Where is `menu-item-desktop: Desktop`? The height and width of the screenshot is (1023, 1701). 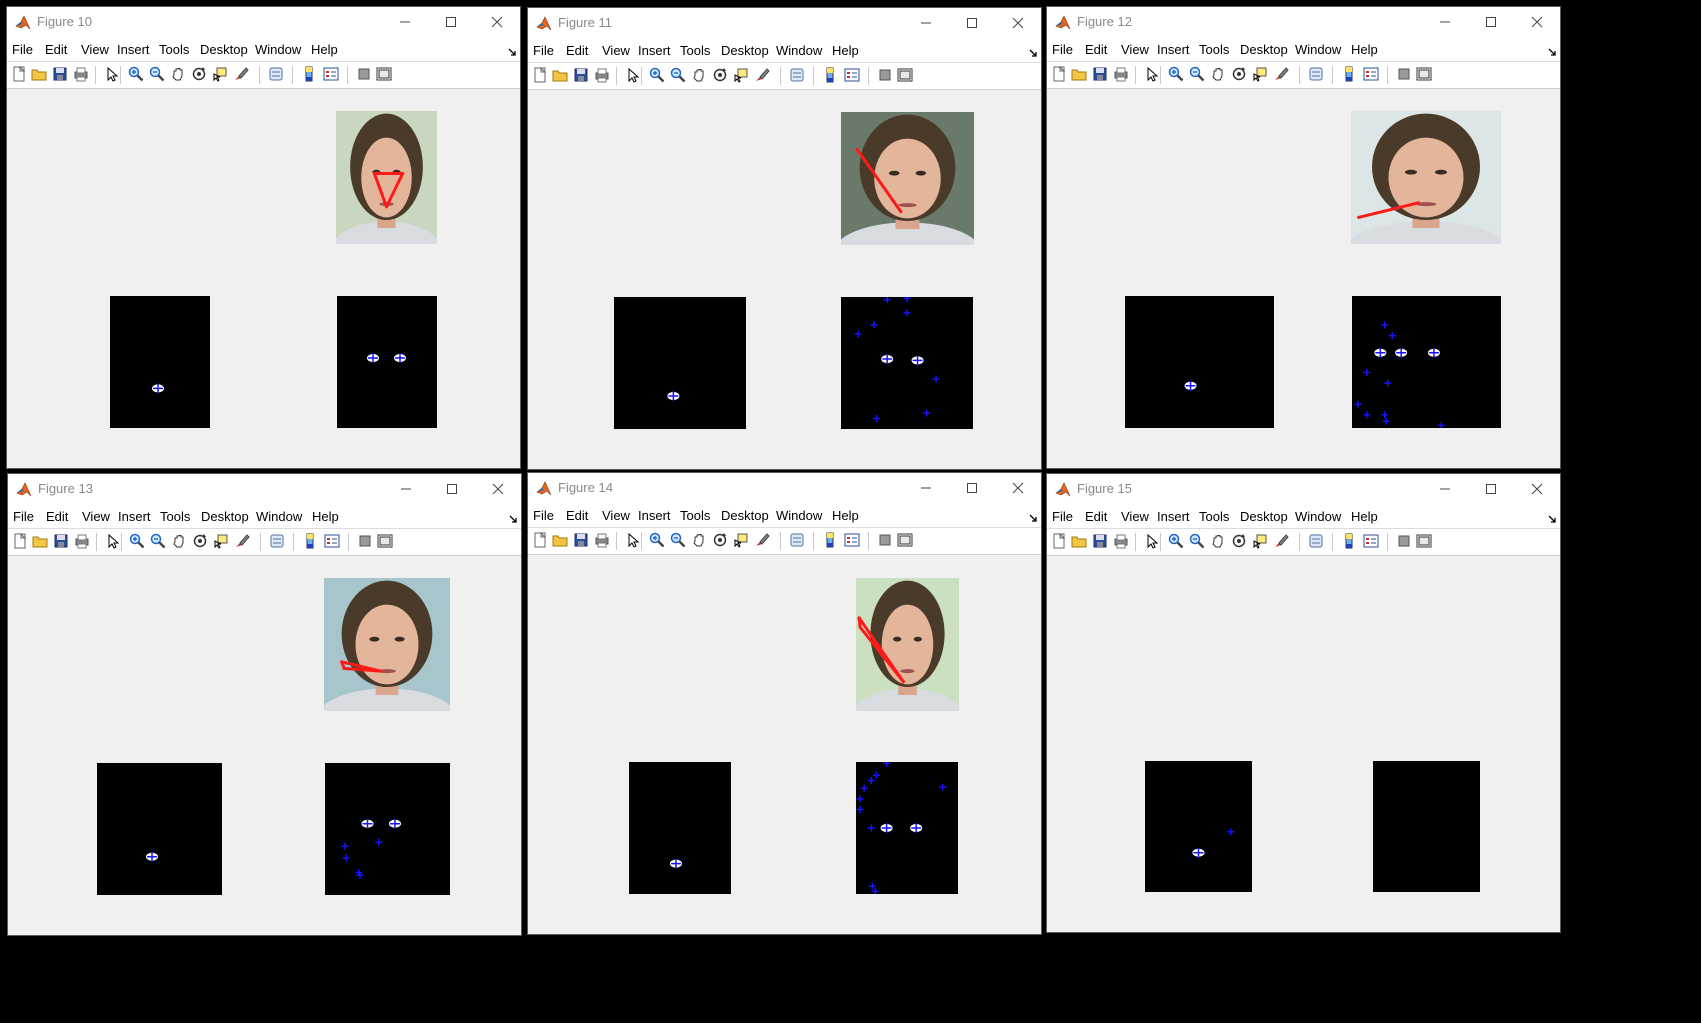
menu-item-desktop: Desktop is located at coordinates (745, 50).